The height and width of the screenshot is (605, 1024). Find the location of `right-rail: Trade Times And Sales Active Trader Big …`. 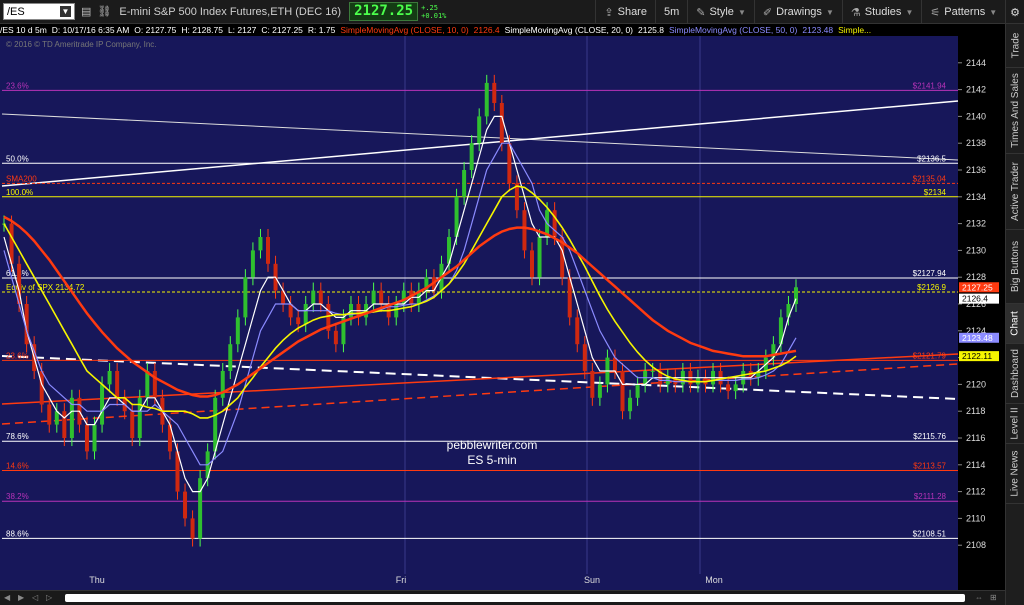

right-rail: Trade Times And Sales Active Trader Big … is located at coordinates (1014, 314).